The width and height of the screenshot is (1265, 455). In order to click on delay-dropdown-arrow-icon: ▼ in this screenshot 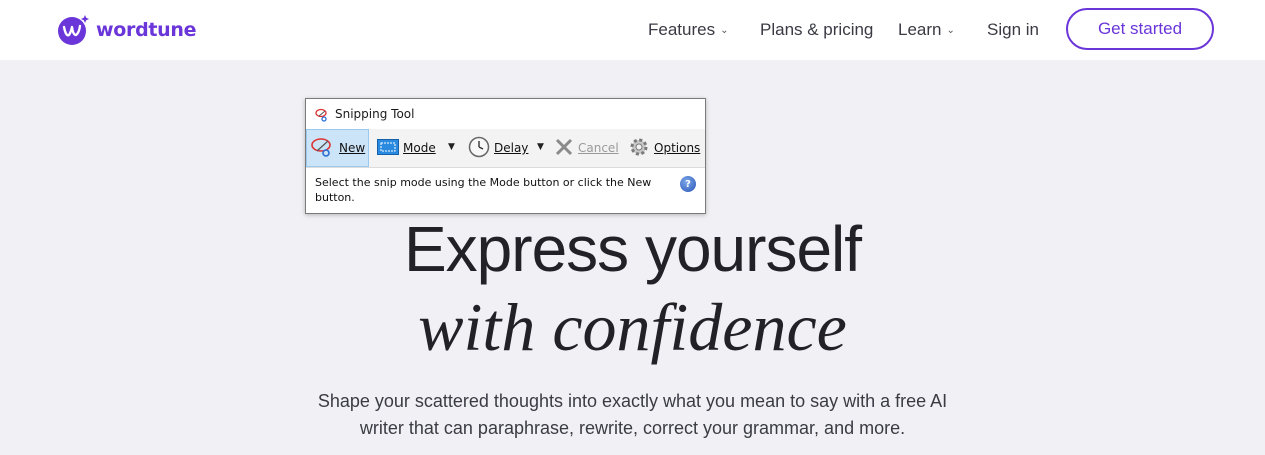, I will do `click(540, 147)`.